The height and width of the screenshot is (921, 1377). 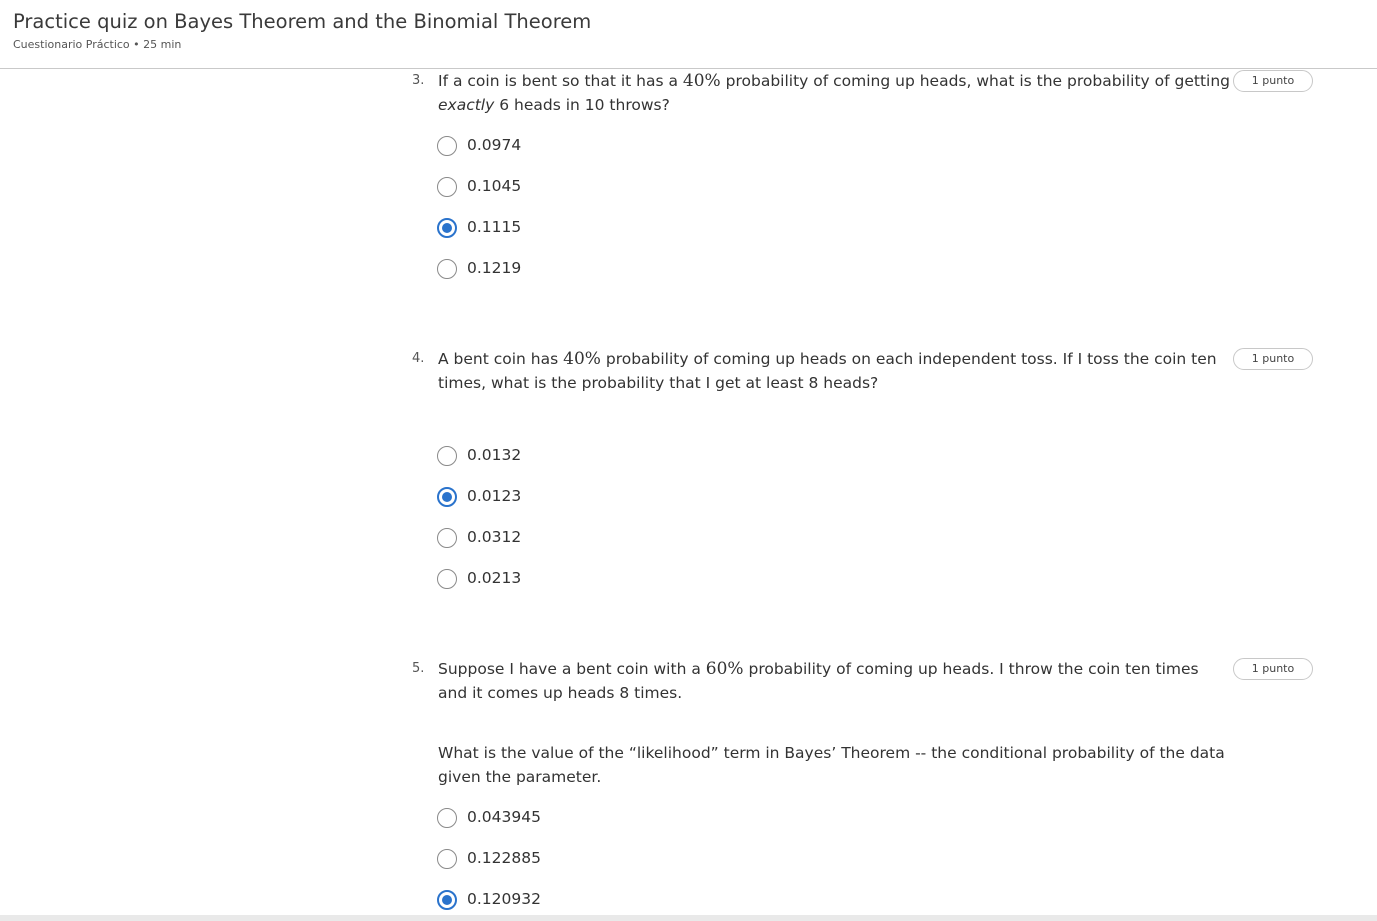 What do you see at coordinates (418, 80) in the screenshot?
I see `question-number: 3.` at bounding box center [418, 80].